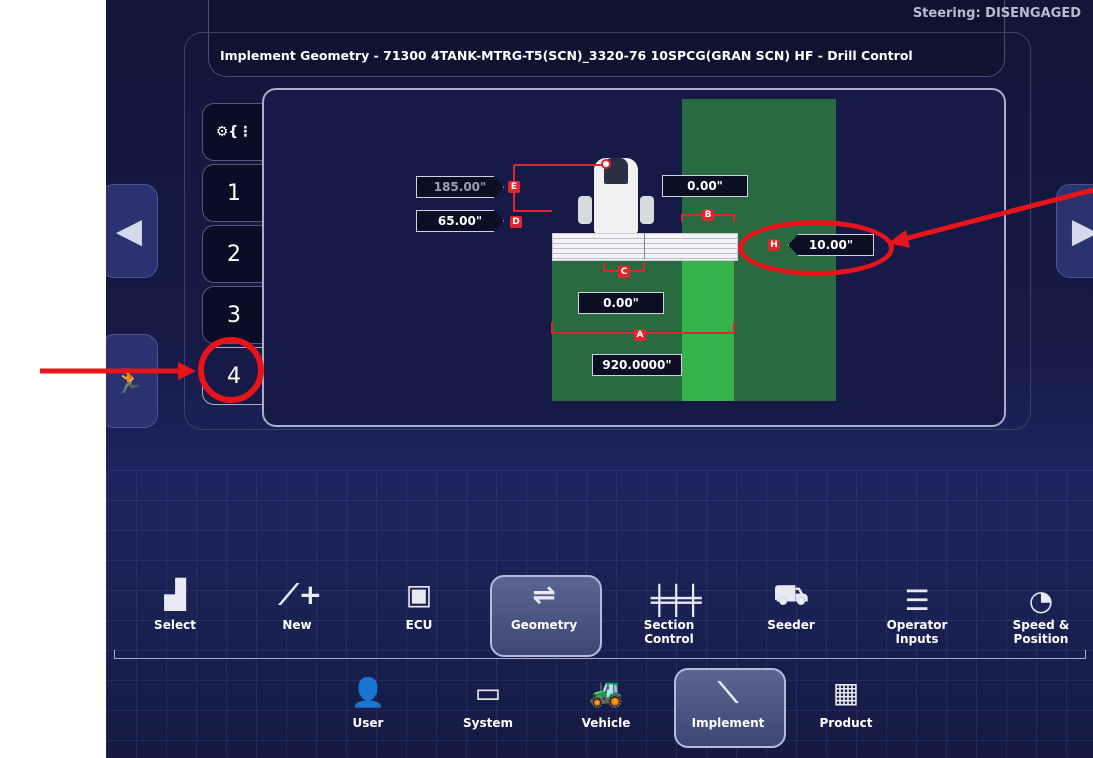 Image resolution: width=1093 pixels, height=758 pixels. What do you see at coordinates (231, 370) in the screenshot?
I see `highlight-circle-tab4` at bounding box center [231, 370].